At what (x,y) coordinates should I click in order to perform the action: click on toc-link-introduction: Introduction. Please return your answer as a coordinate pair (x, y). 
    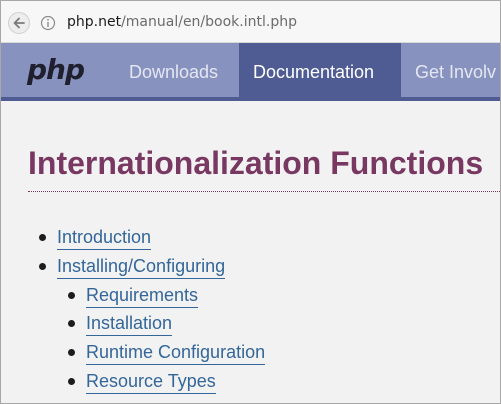
    Looking at the image, I should click on (104, 238).